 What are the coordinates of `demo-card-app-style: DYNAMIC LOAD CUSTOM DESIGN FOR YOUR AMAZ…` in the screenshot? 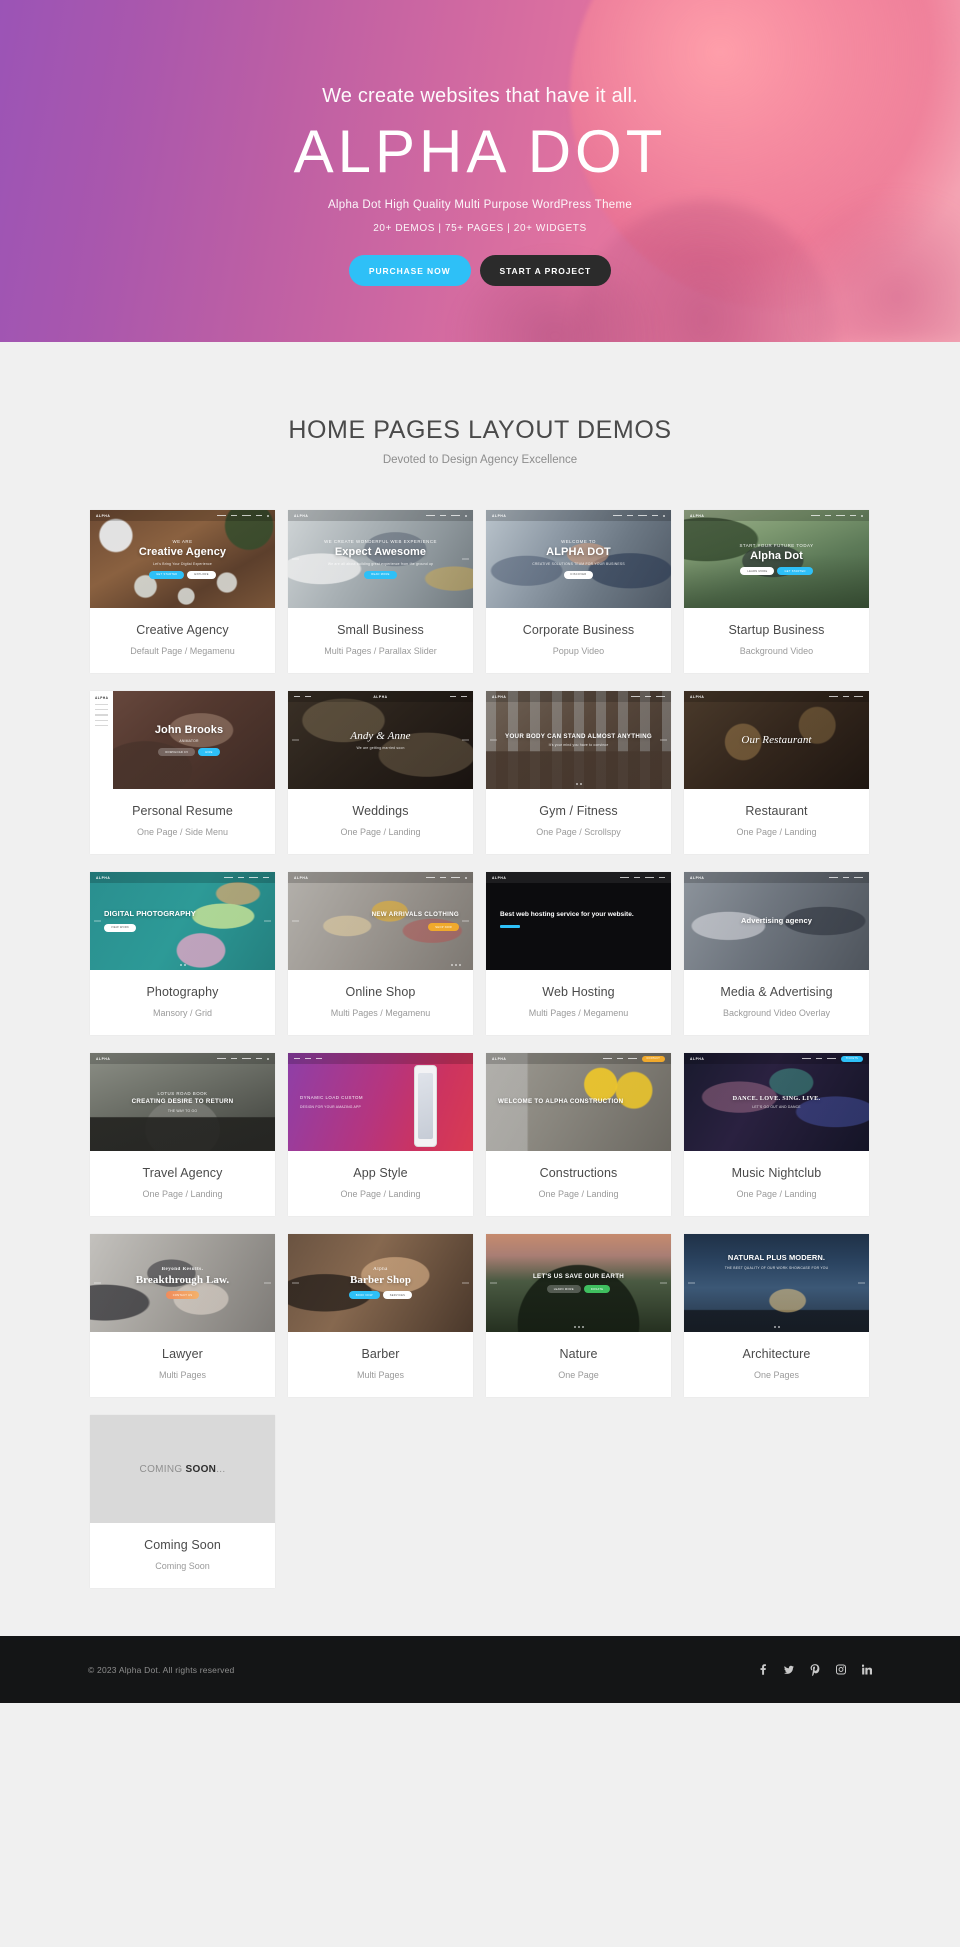 It's located at (380, 1134).